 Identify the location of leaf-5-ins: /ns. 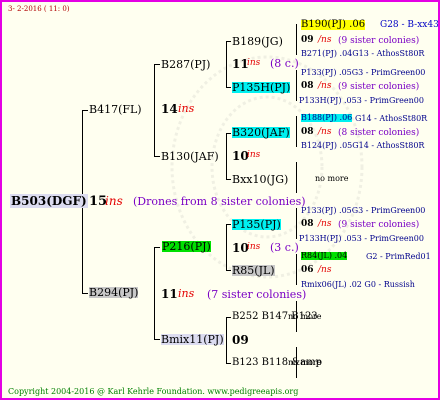
(325, 270).